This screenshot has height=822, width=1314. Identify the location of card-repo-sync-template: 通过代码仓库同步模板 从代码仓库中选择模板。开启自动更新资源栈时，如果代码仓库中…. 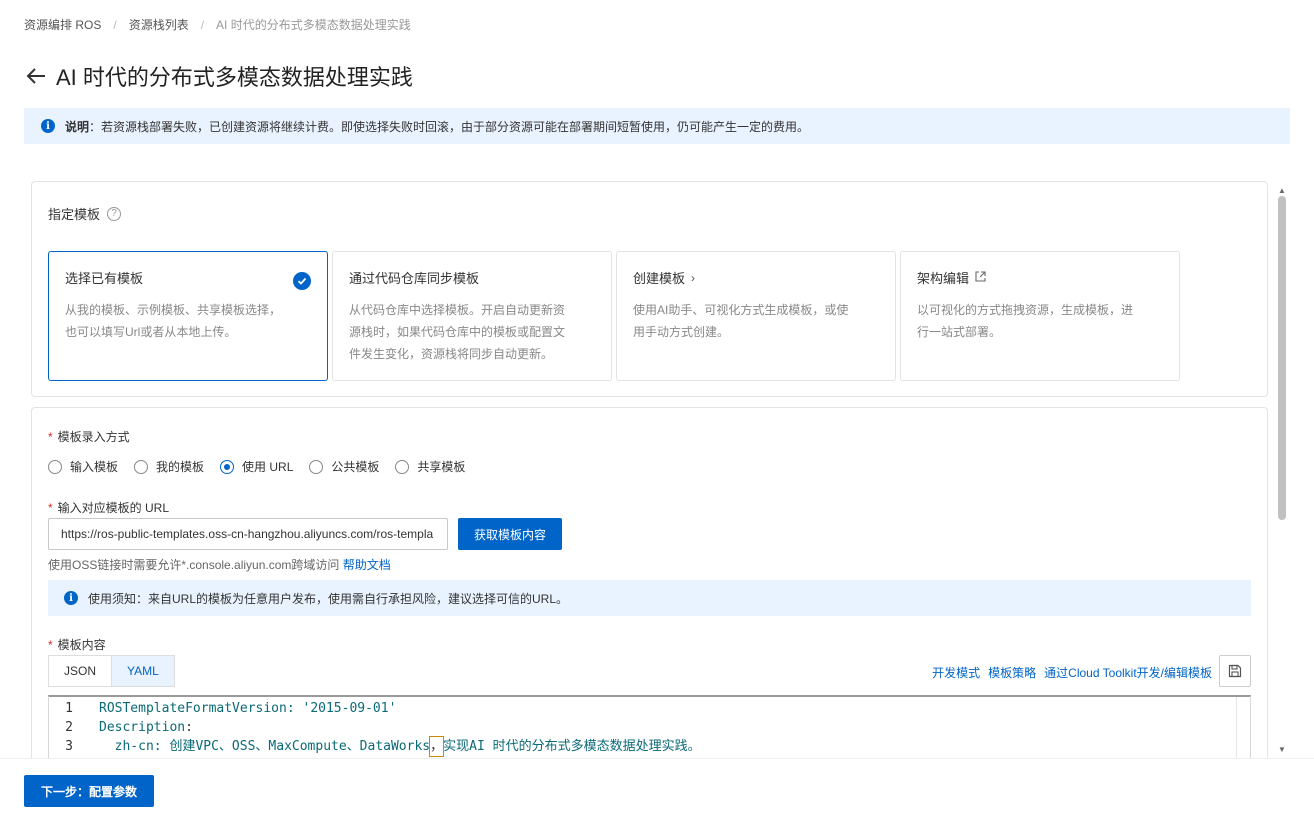
(472, 316).